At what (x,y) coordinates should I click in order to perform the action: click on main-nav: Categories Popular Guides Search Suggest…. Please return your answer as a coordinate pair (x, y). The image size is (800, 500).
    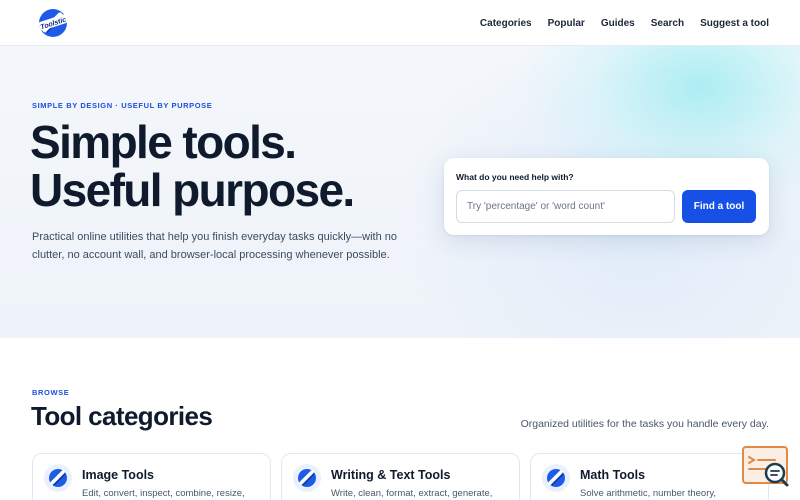
    Looking at the image, I should click on (624, 23).